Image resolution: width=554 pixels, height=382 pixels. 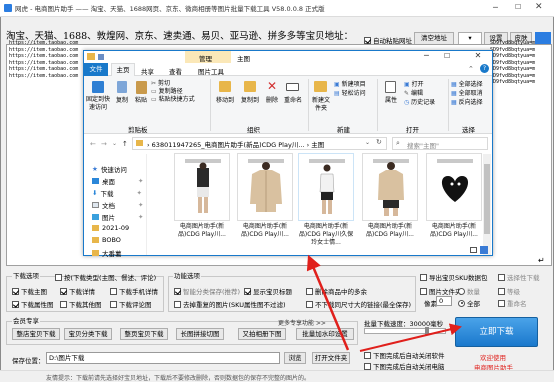 What do you see at coordinates (350, 85) in the screenshot?
I see `new-item-button: ▣ 新建项目` at bounding box center [350, 85].